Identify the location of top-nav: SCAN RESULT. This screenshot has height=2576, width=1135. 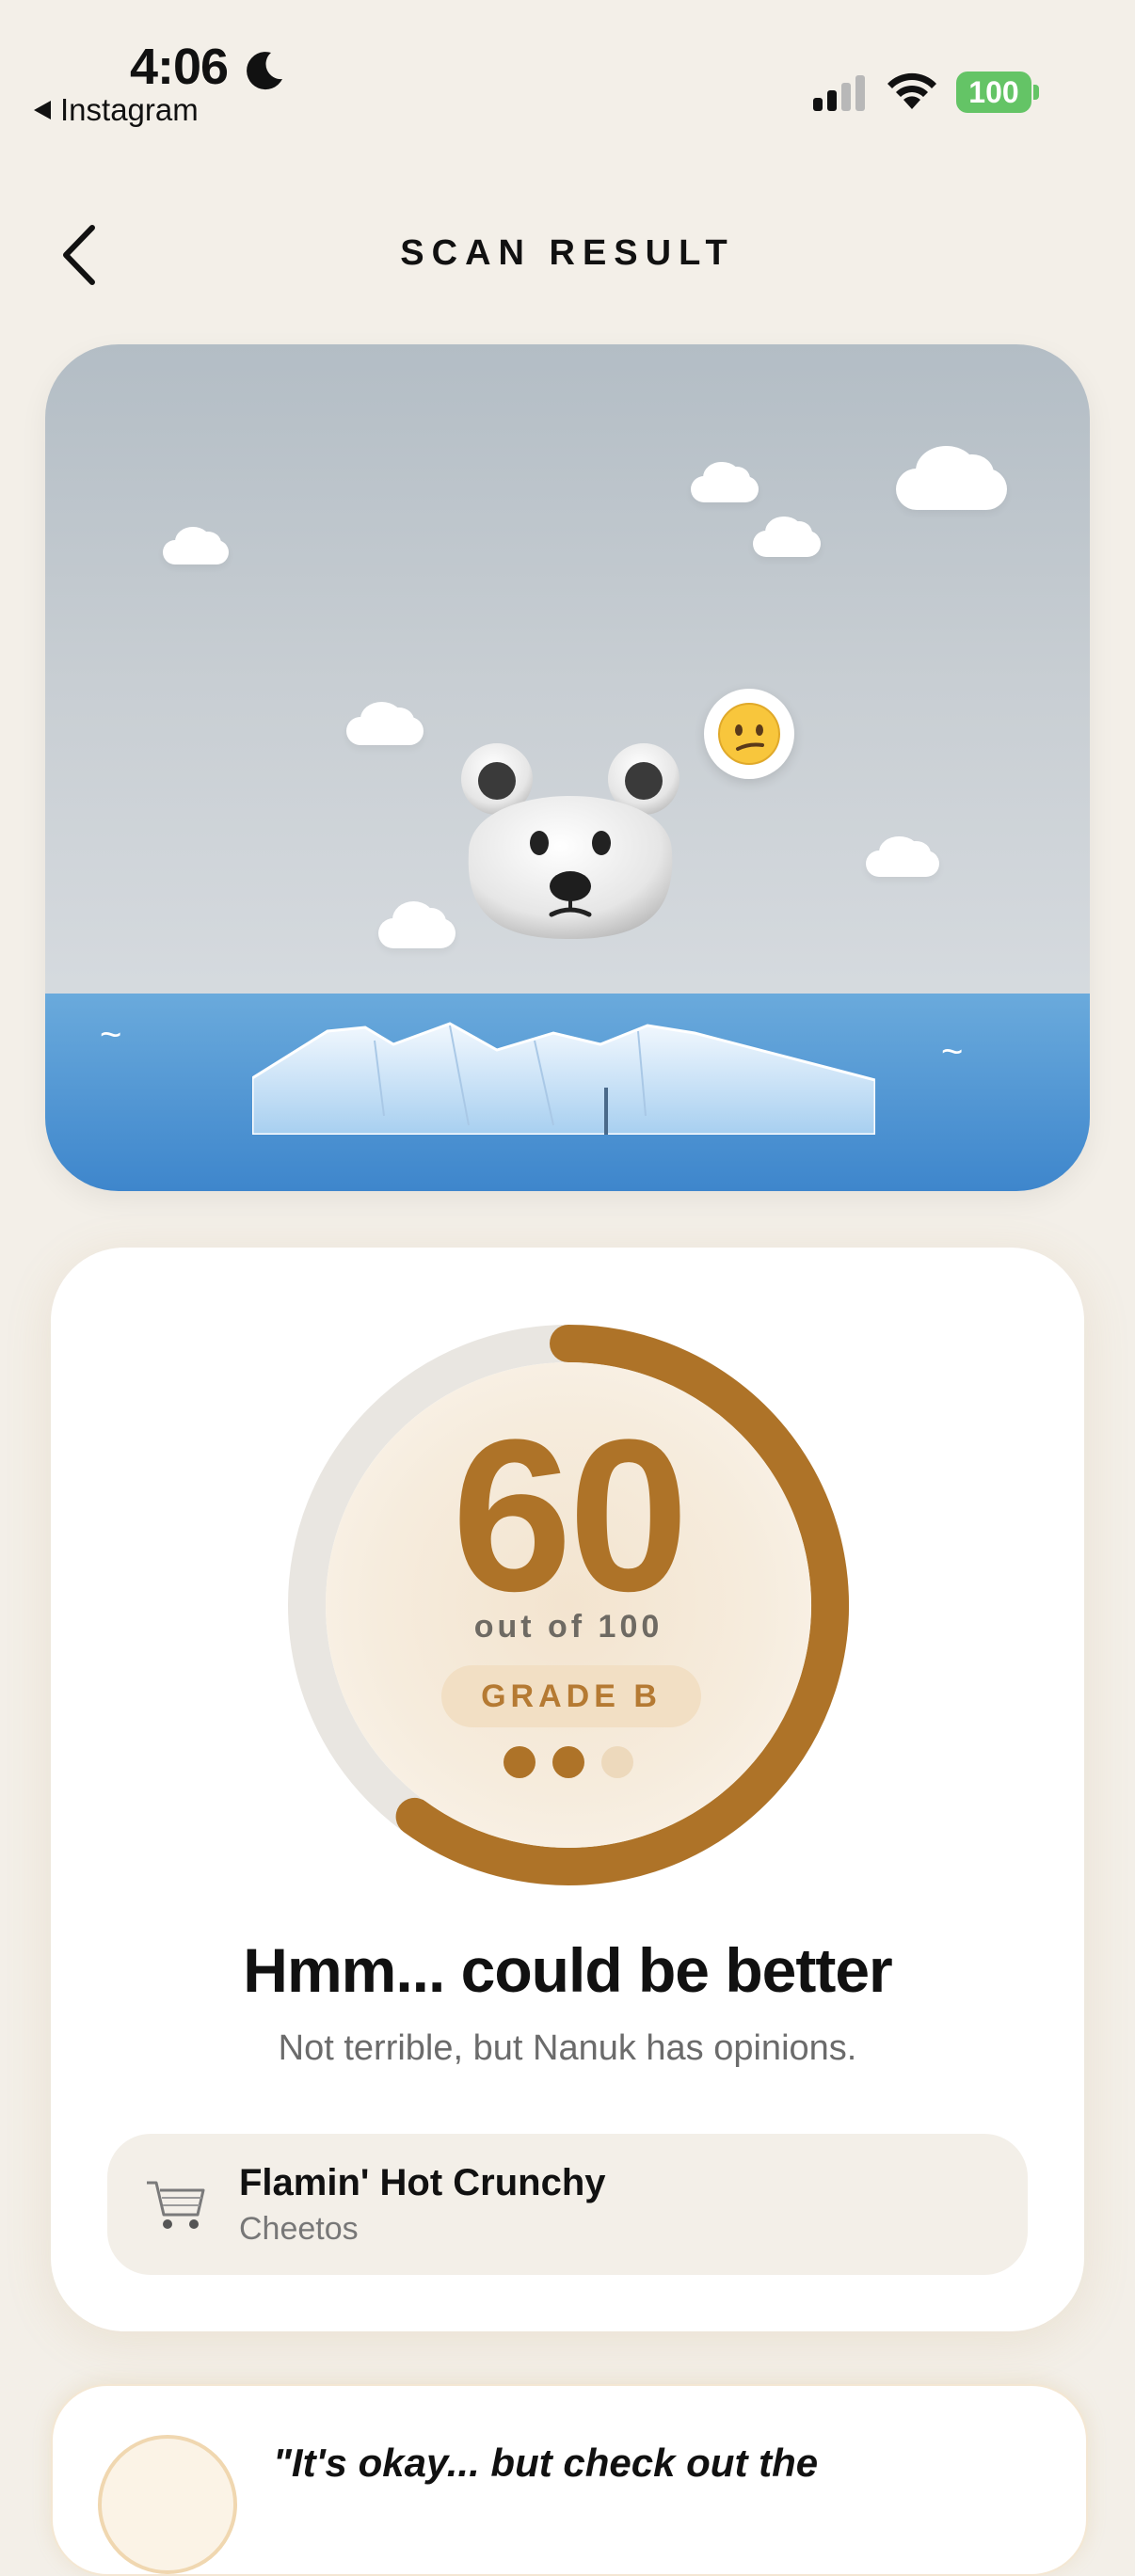
(567, 254).